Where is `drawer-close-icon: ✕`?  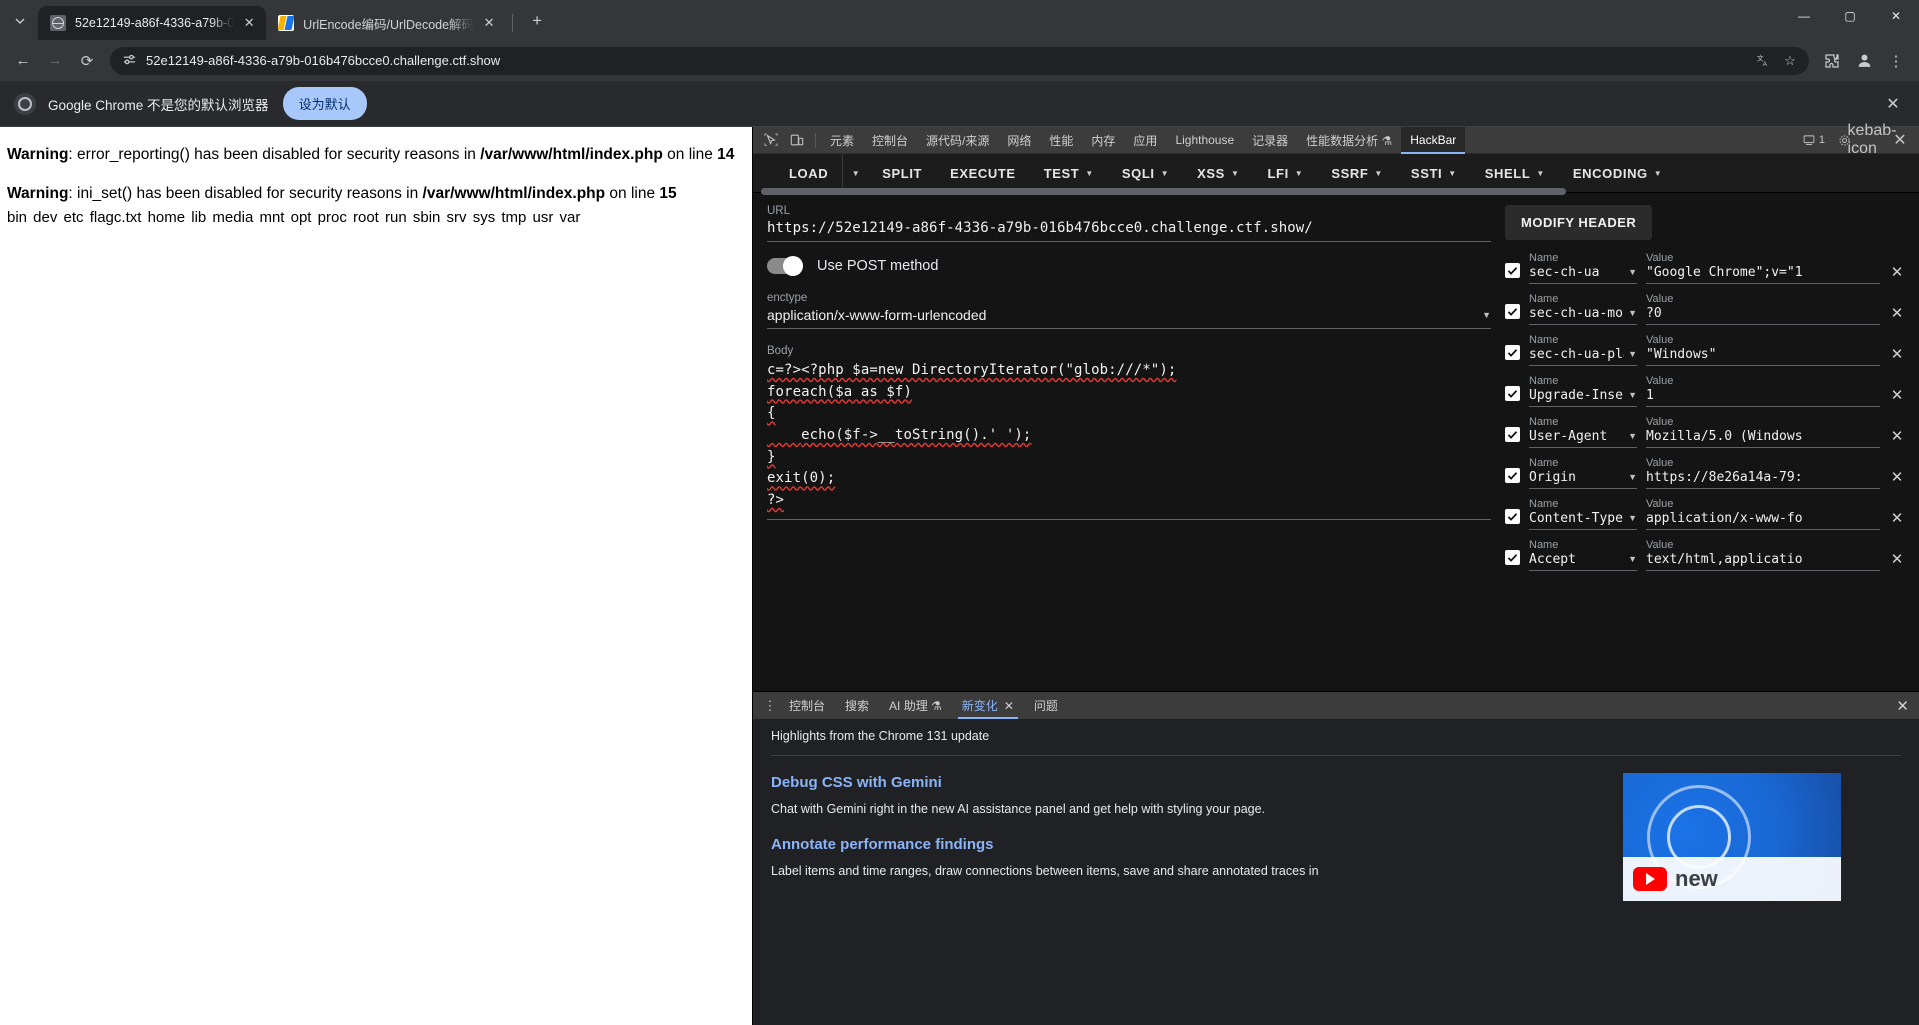
drawer-close-icon: ✕ is located at coordinates (1907, 706).